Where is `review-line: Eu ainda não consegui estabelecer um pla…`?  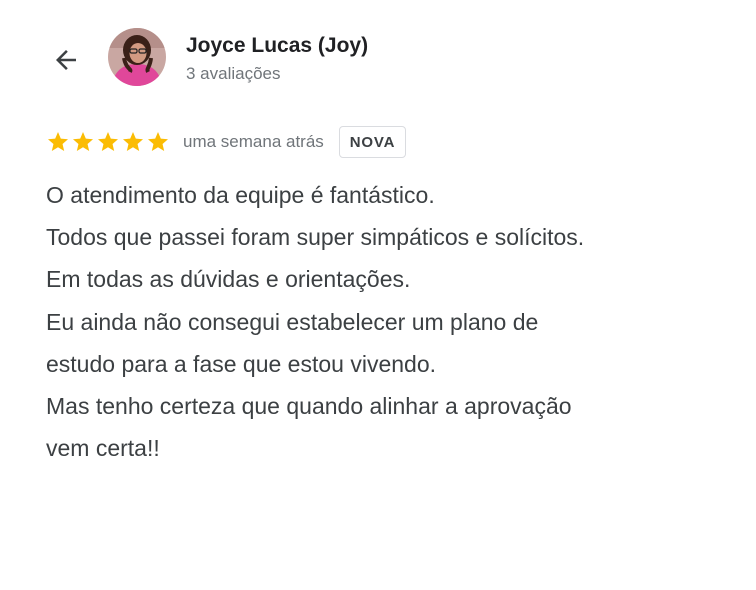
review-line: Eu ainda não consegui estabelecer um pla… is located at coordinates (292, 321).